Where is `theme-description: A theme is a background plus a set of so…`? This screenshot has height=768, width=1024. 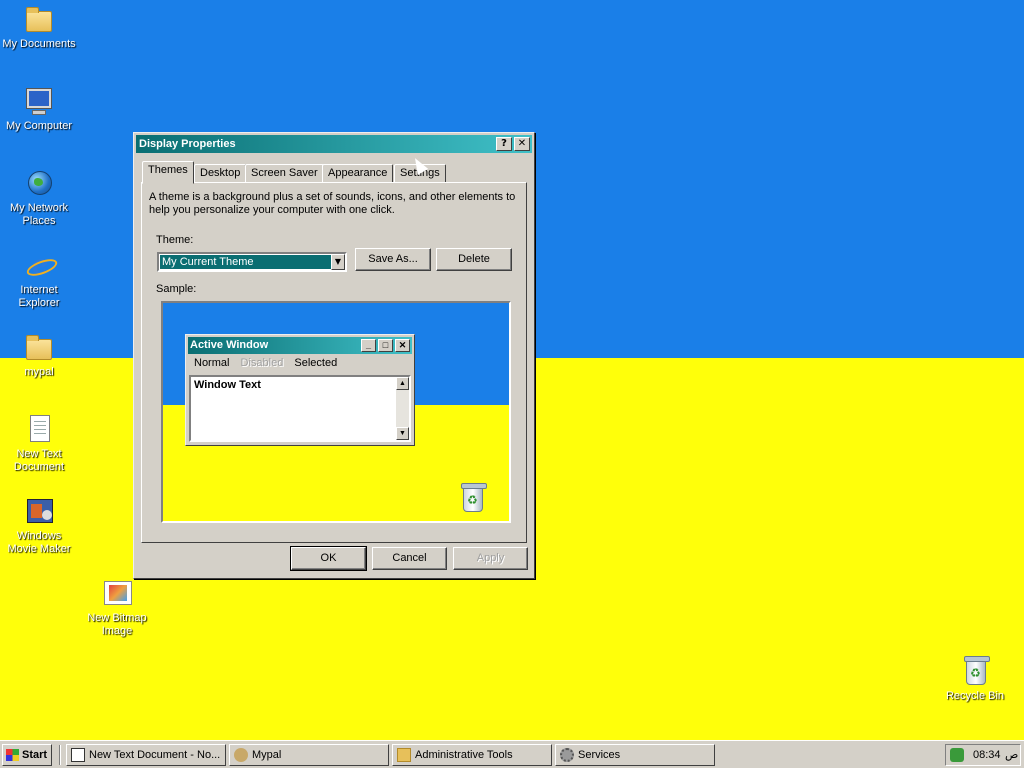 theme-description: A theme is a background plus a set of so… is located at coordinates (332, 203).